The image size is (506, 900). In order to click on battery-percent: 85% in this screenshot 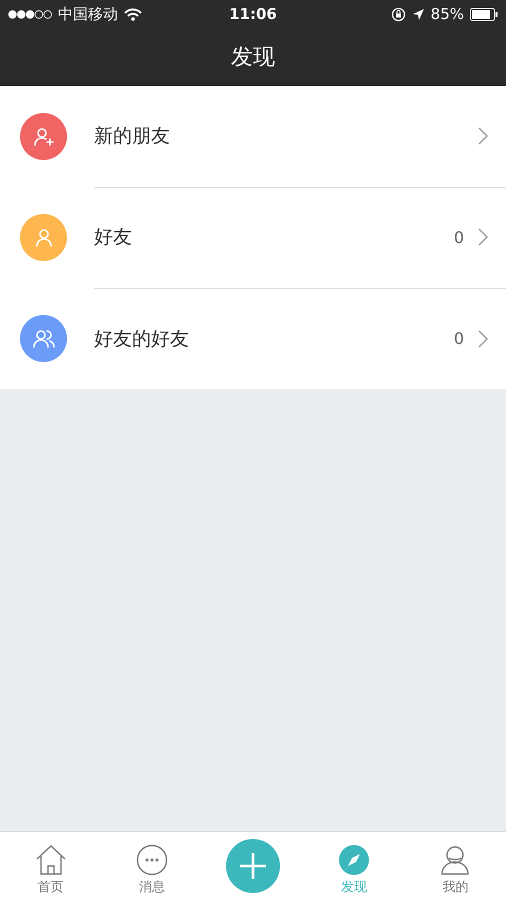, I will do `click(447, 14)`.